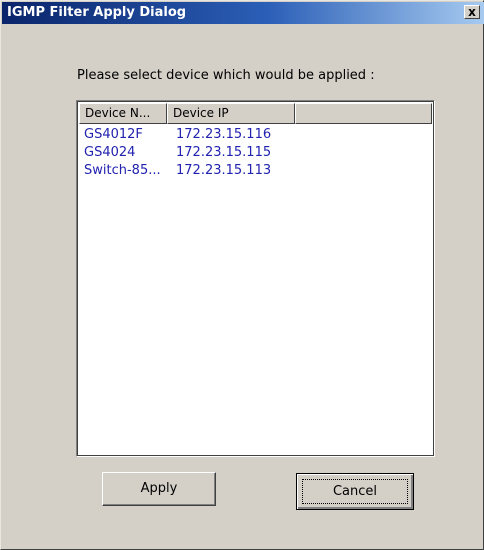  I want to click on device-ip: 172.23.15.115, so click(224, 152).